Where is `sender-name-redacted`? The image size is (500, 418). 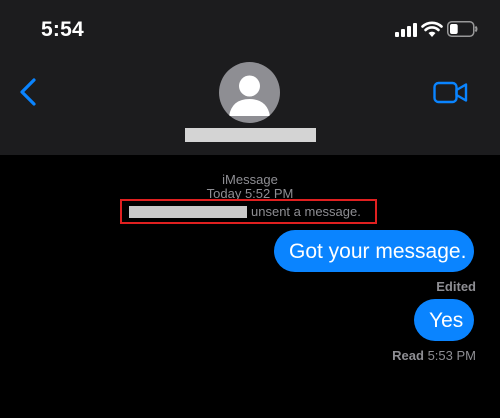 sender-name-redacted is located at coordinates (188, 212).